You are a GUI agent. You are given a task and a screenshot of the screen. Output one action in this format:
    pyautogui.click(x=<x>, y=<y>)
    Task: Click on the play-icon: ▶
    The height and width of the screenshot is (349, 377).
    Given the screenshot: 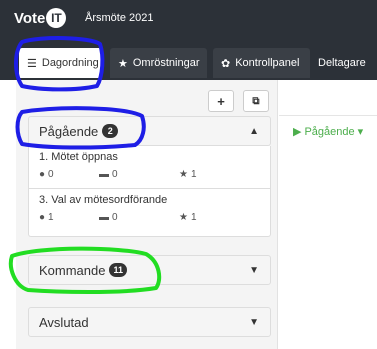 What is the action you would take?
    pyautogui.click(x=297, y=132)
    